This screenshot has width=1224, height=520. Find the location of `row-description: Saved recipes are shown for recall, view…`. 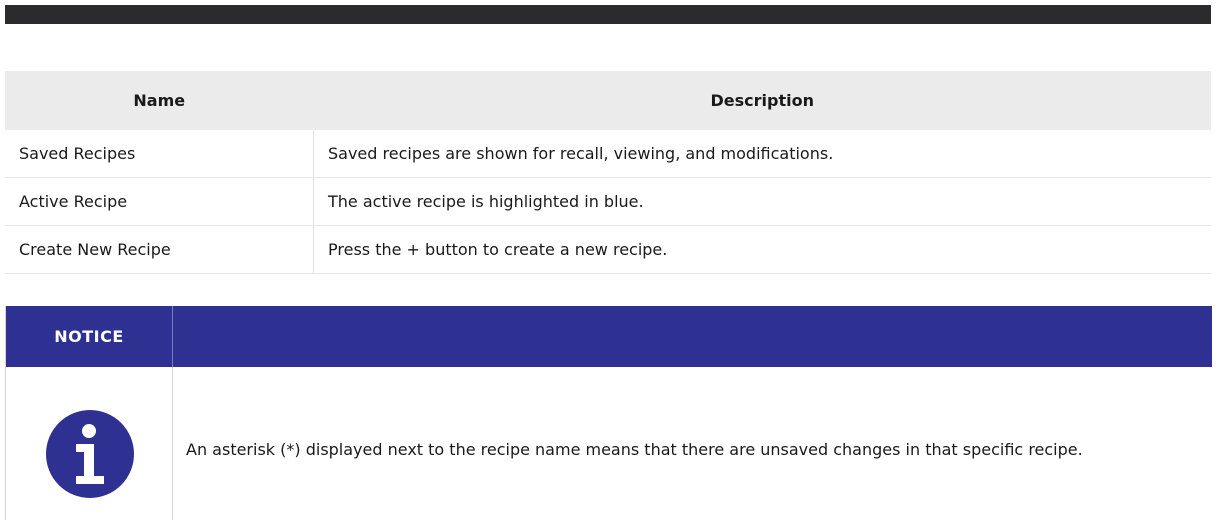

row-description: Saved recipes are shown for recall, view… is located at coordinates (762, 154).